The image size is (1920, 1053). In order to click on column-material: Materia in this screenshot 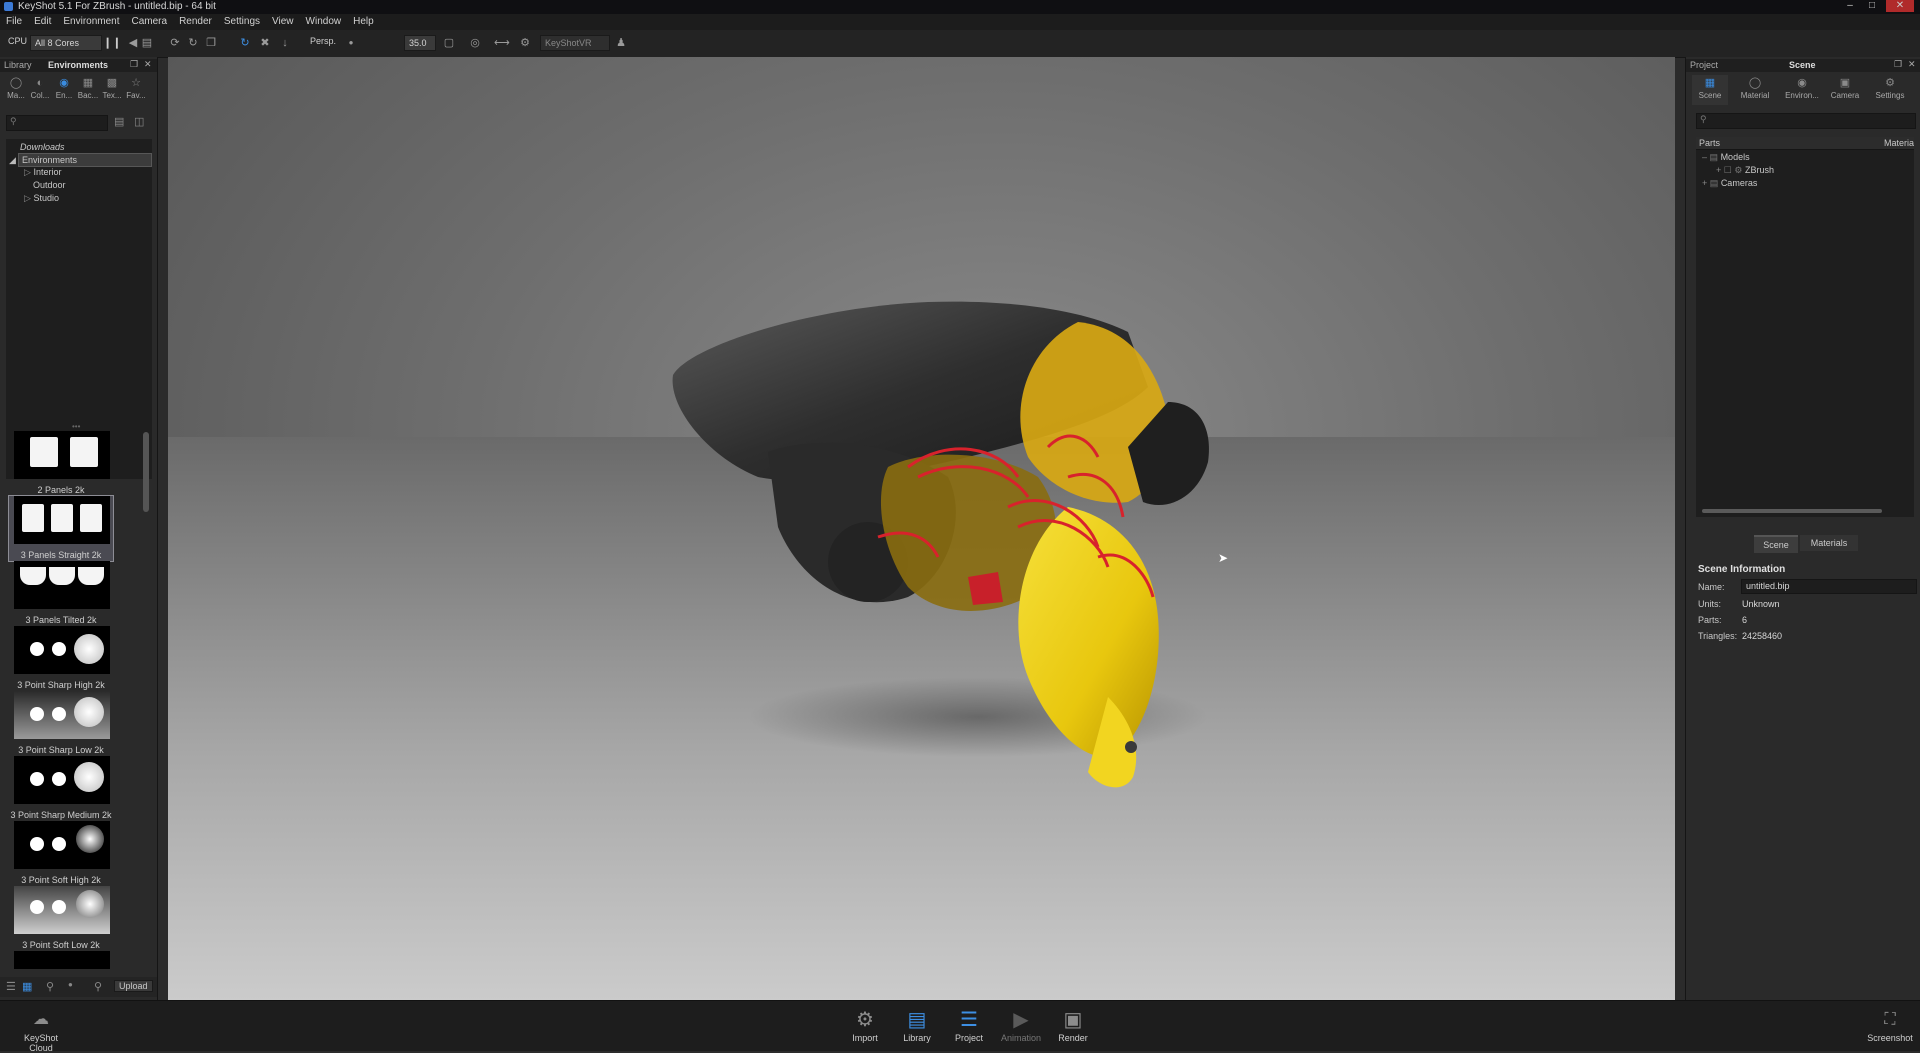, I will do `click(1899, 143)`.